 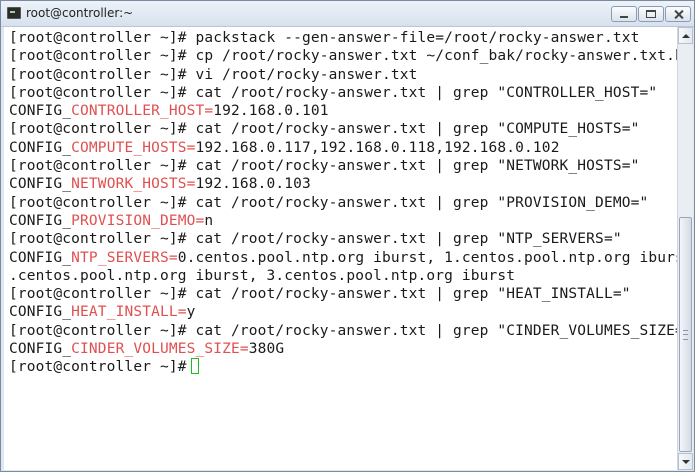 What do you see at coordinates (685, 35) in the screenshot?
I see `scroll-up-arrow-icon` at bounding box center [685, 35].